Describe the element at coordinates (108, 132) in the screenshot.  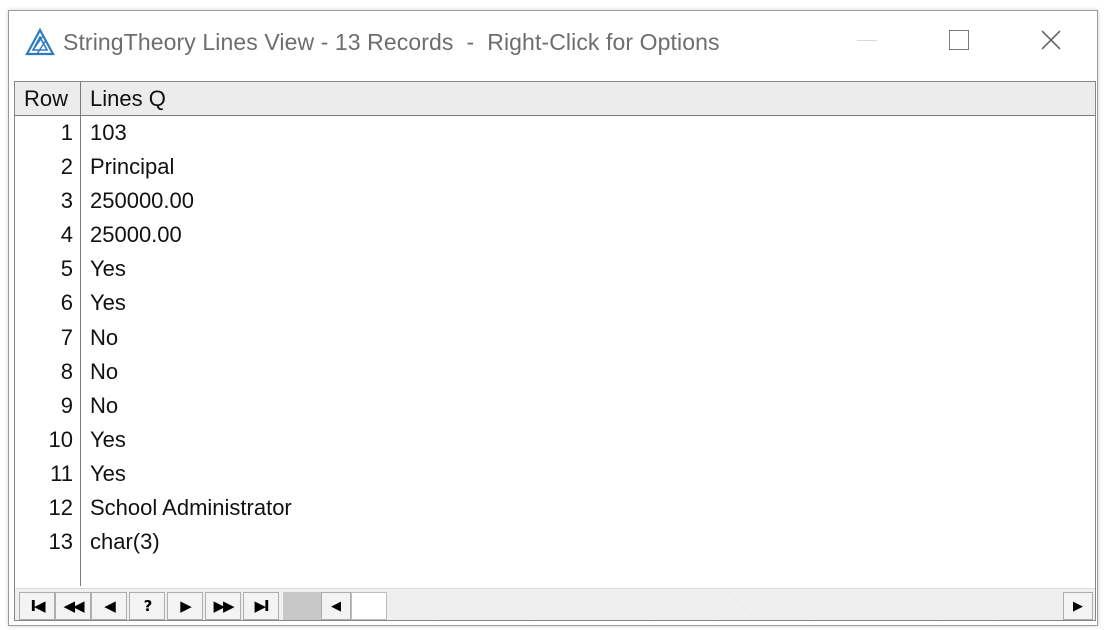
I see `line-value: 103` at that location.